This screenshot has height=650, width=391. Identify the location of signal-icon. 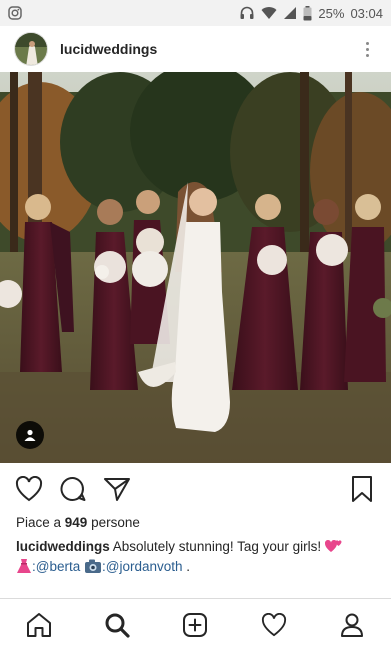
(290, 13).